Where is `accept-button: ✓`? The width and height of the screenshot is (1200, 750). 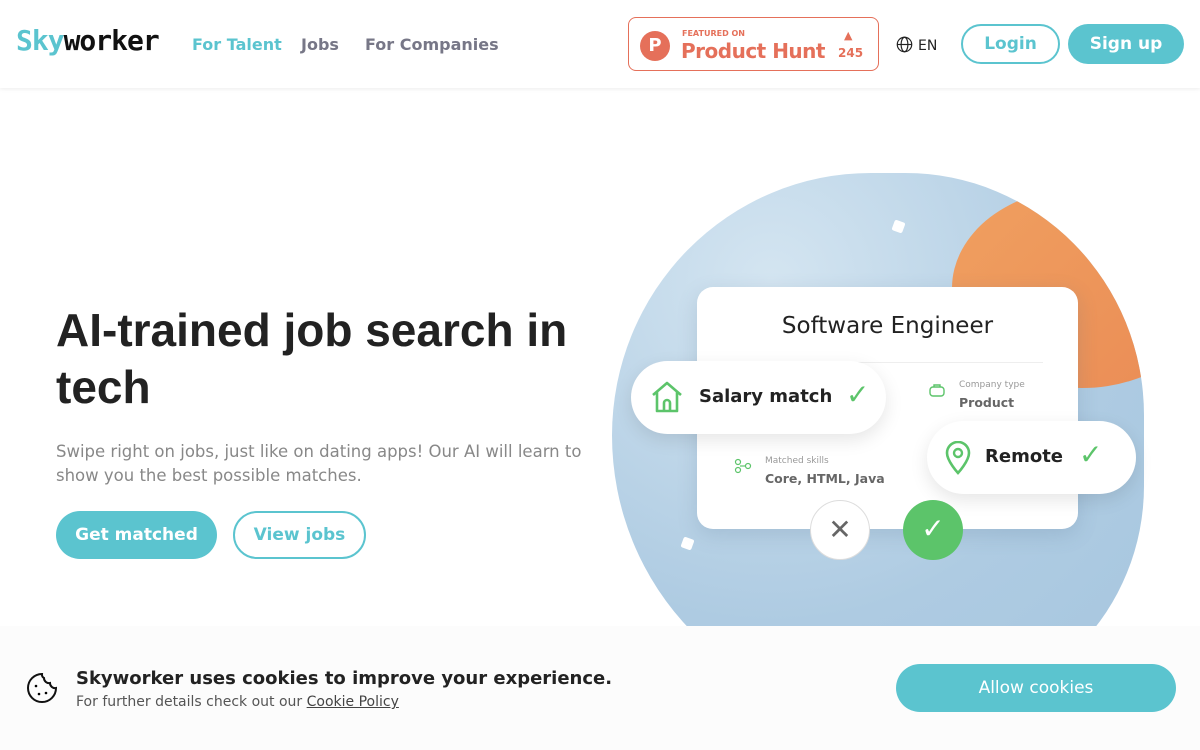
accept-button: ✓ is located at coordinates (933, 530).